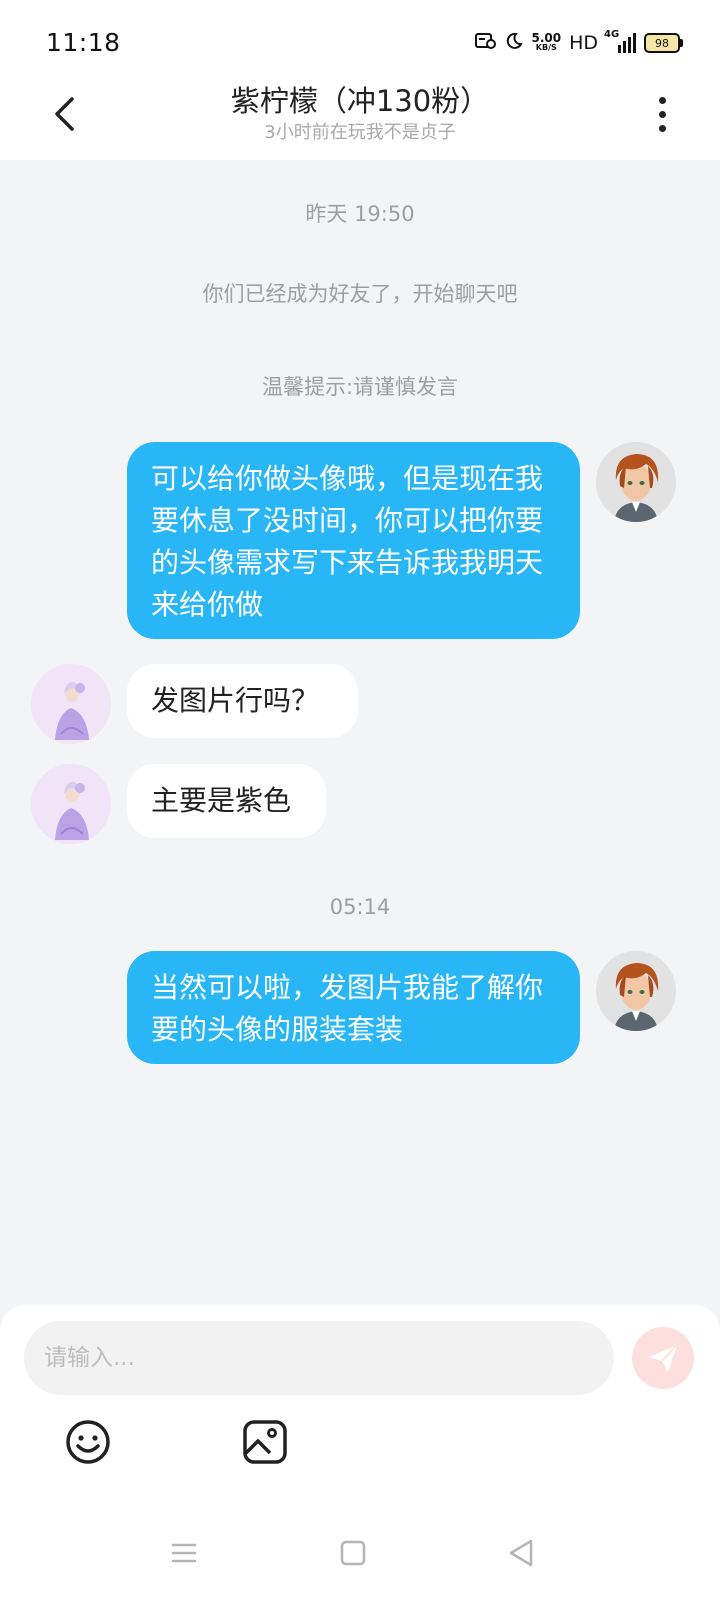 Image resolution: width=720 pixels, height=1600 pixels. What do you see at coordinates (360, 101) in the screenshot?
I see `contact-name: 紫柠檬（冲130粉）` at bounding box center [360, 101].